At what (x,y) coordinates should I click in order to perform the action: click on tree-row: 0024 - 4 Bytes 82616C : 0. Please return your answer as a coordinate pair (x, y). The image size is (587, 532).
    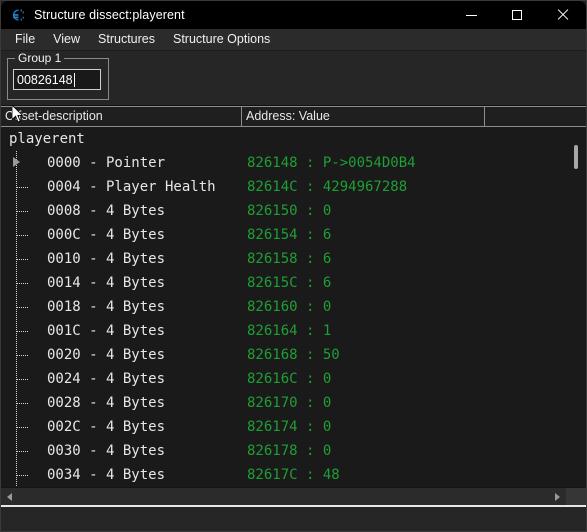
    Looking at the image, I should click on (283, 379).